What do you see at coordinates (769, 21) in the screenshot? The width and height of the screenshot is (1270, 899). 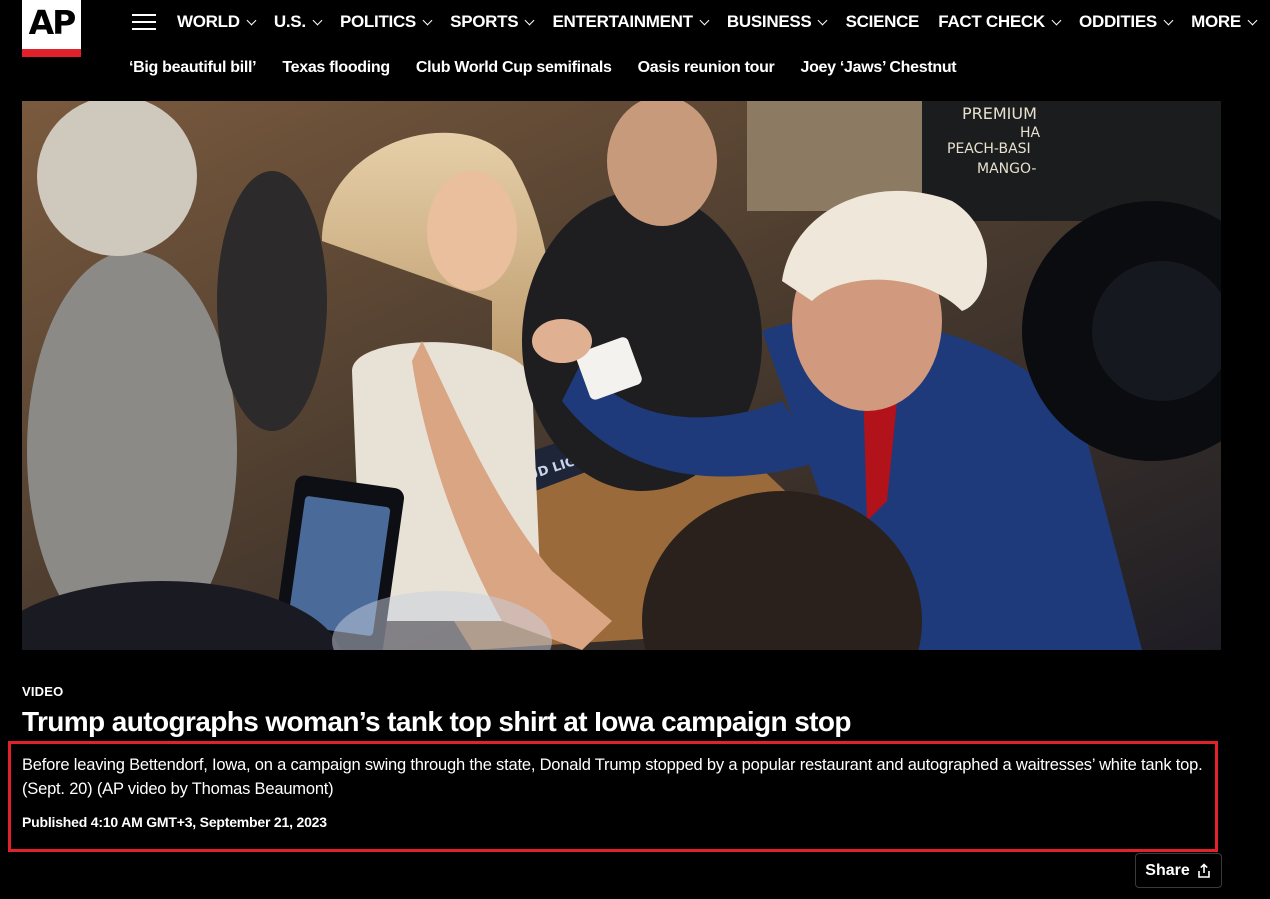 I see `nav-item-label: BUSINESS` at bounding box center [769, 21].